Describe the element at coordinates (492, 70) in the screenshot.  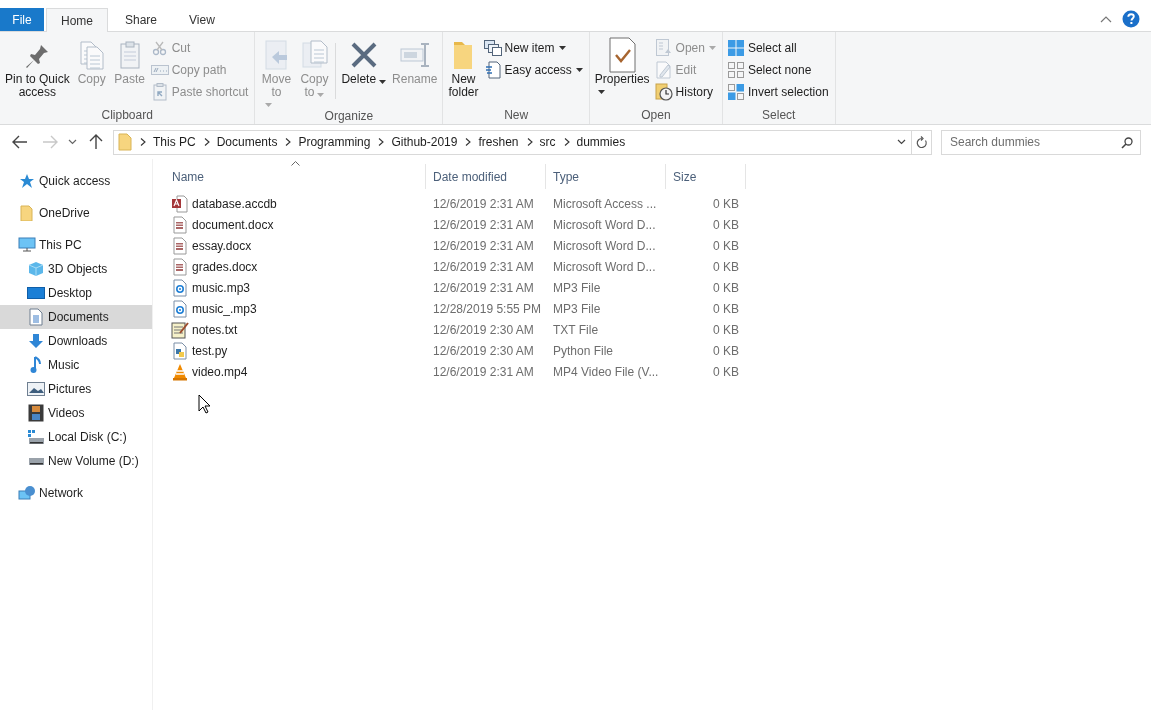
I see `page-icon` at that location.